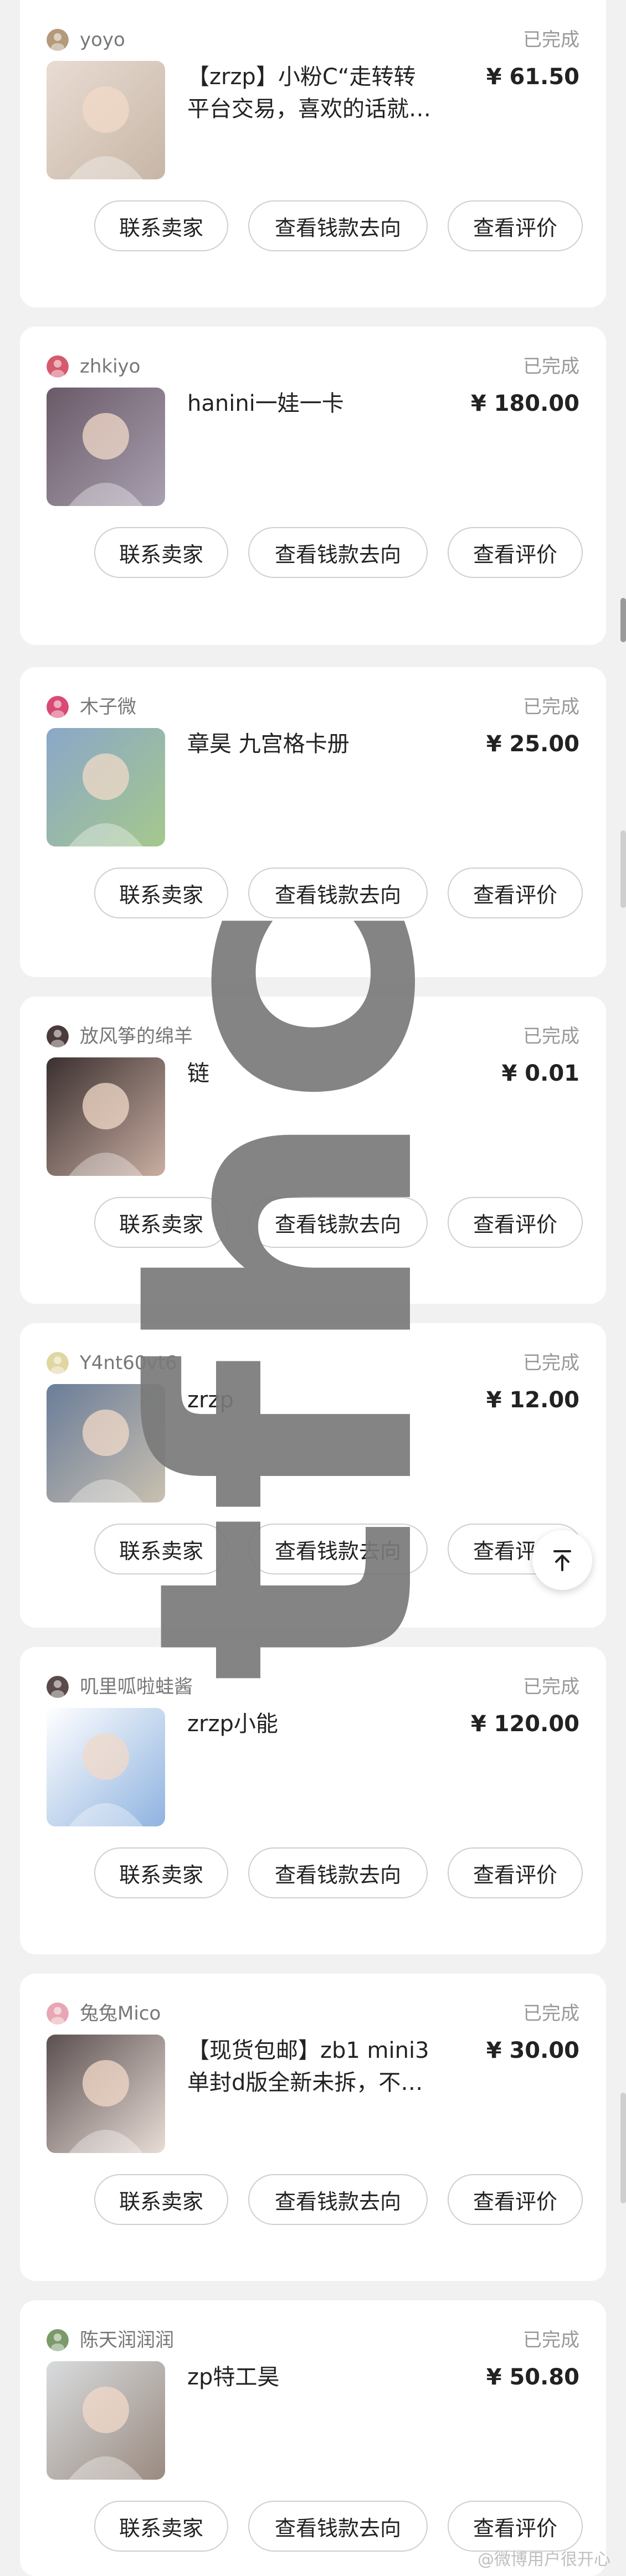 The width and height of the screenshot is (626, 2576). I want to click on order-price: ¥ 50.80, so click(532, 2377).